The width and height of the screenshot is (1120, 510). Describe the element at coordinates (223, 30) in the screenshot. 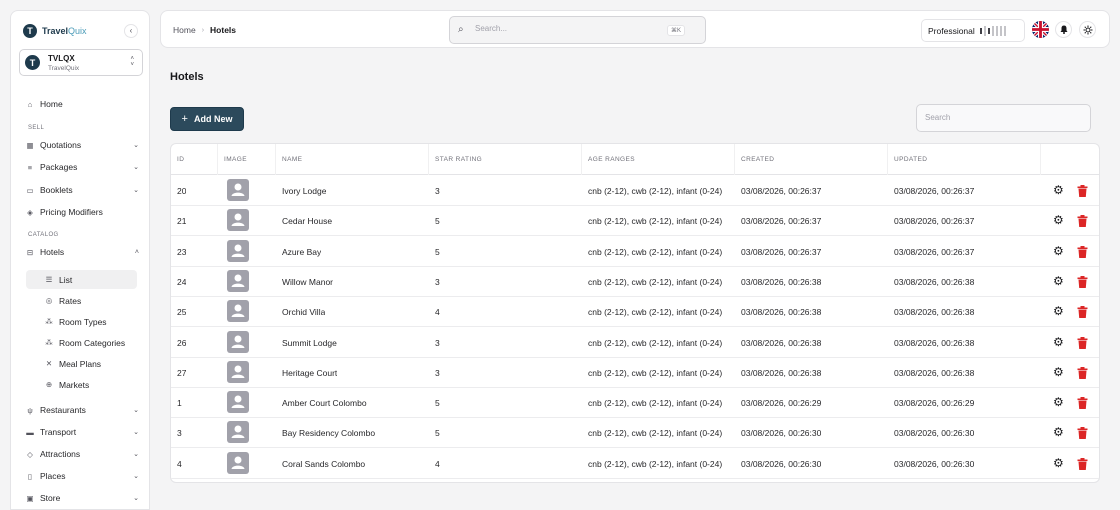

I see `breadcrumb-current: Hotels` at that location.